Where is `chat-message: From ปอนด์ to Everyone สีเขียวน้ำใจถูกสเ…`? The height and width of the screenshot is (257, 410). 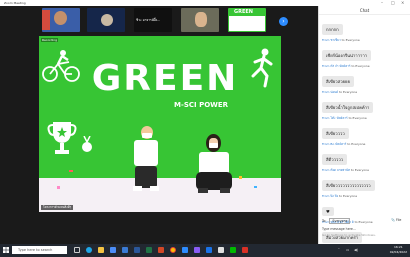
chat-message: From ปอนด์ to Everyone สีเขียวน้ำใจถูกสเ… is located at coordinates (365, 101).